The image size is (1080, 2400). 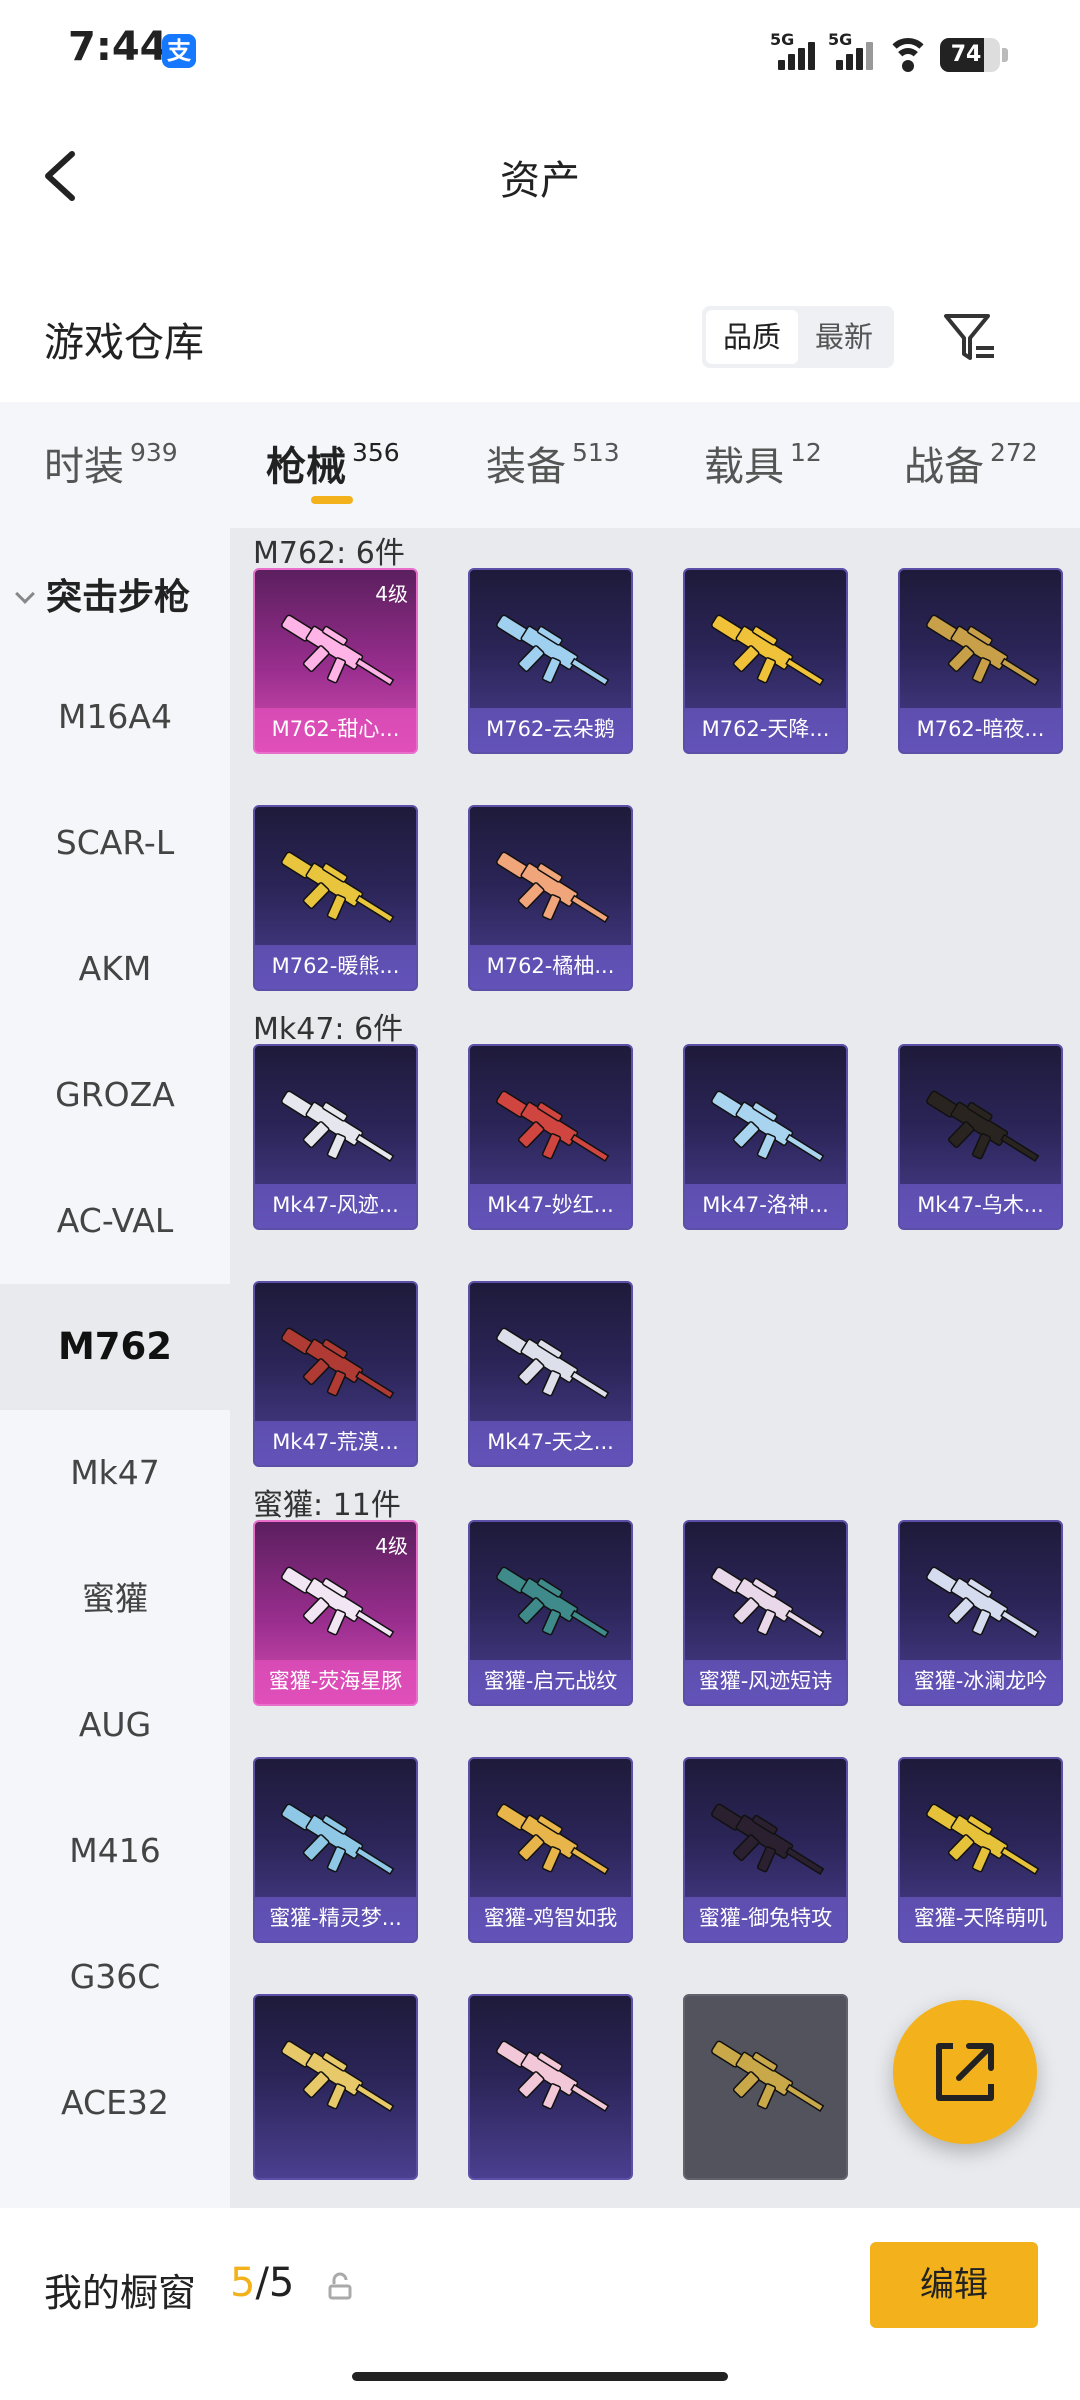 What do you see at coordinates (335, 1682) in the screenshot?
I see `skin-name: 蜜獾-荧海星豚` at bounding box center [335, 1682].